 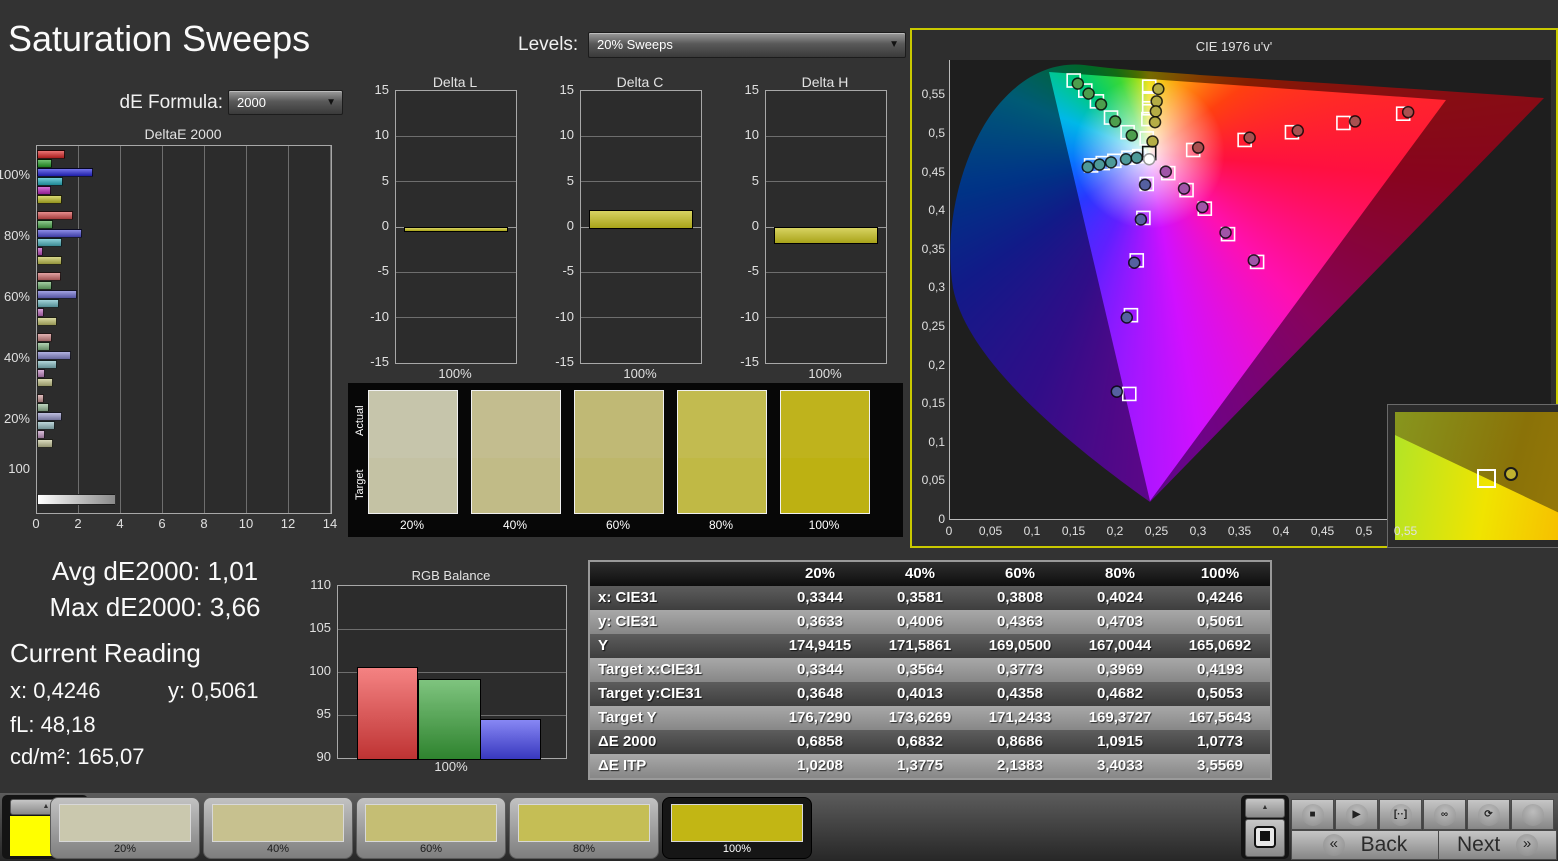 I want to click on current-x: x: 0,4246, so click(x=55, y=690).